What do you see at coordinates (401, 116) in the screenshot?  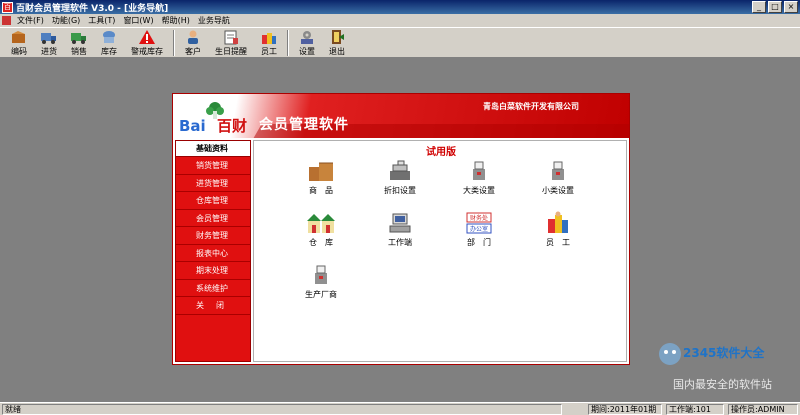 I see `banner: Bai 百财 会员管理软件 青岛白菜软件开发有限公司` at bounding box center [401, 116].